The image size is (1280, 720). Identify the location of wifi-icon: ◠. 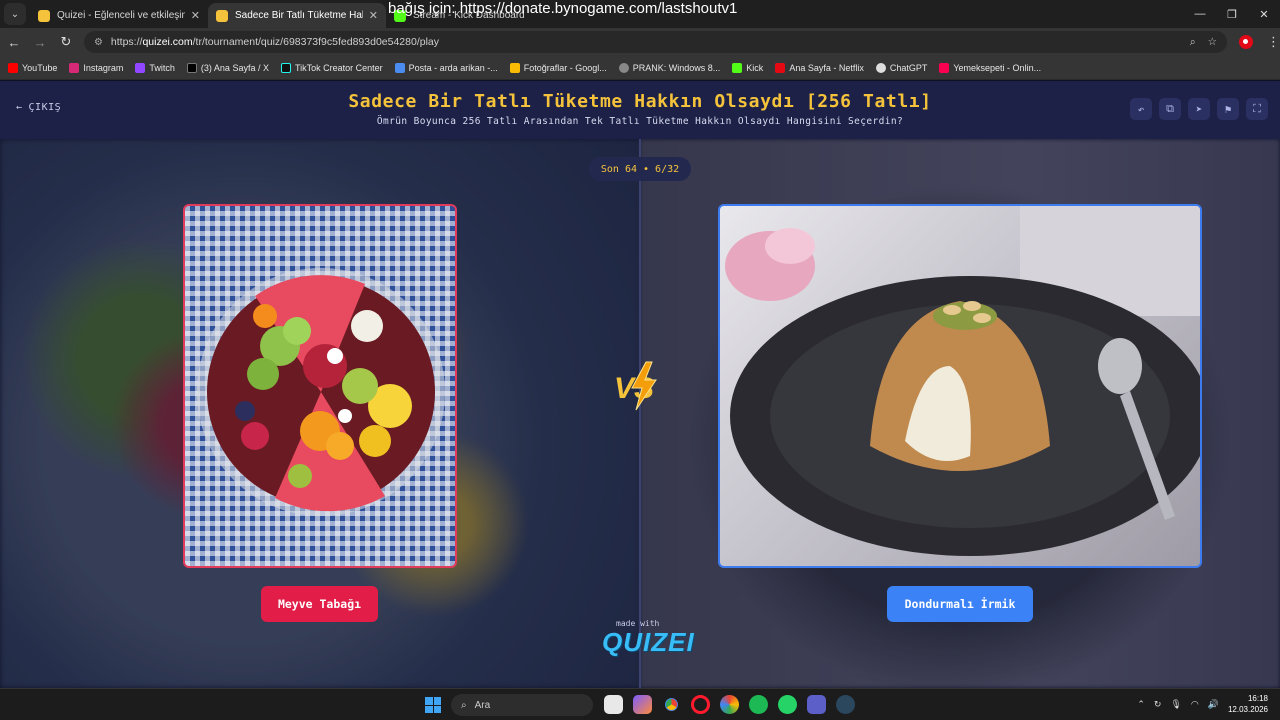
(1195, 704).